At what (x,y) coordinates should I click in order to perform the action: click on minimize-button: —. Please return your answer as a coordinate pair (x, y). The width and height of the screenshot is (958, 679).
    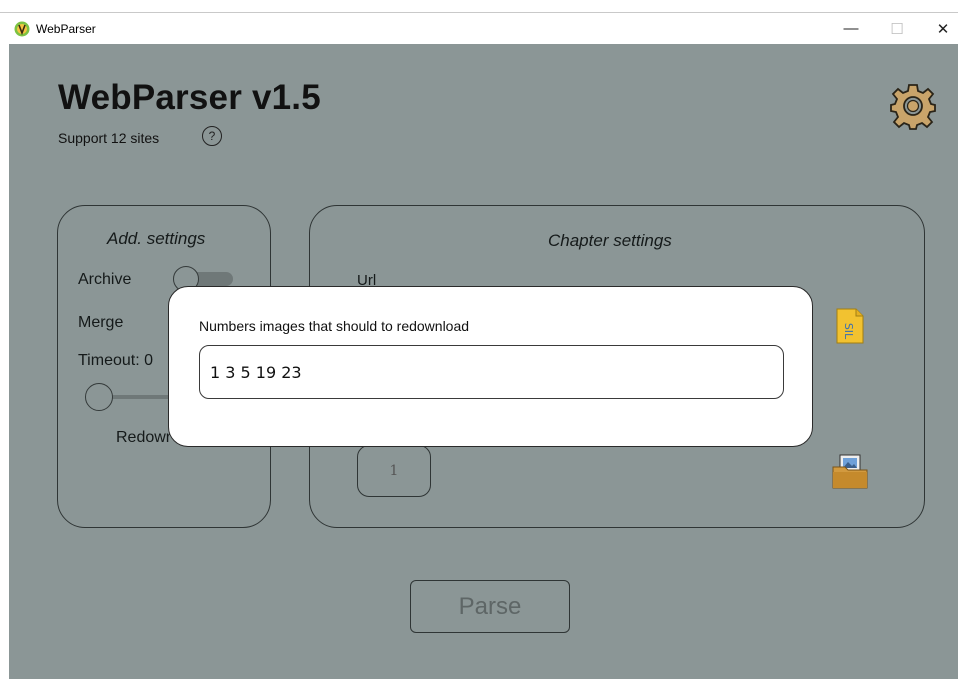
    Looking at the image, I should click on (851, 28).